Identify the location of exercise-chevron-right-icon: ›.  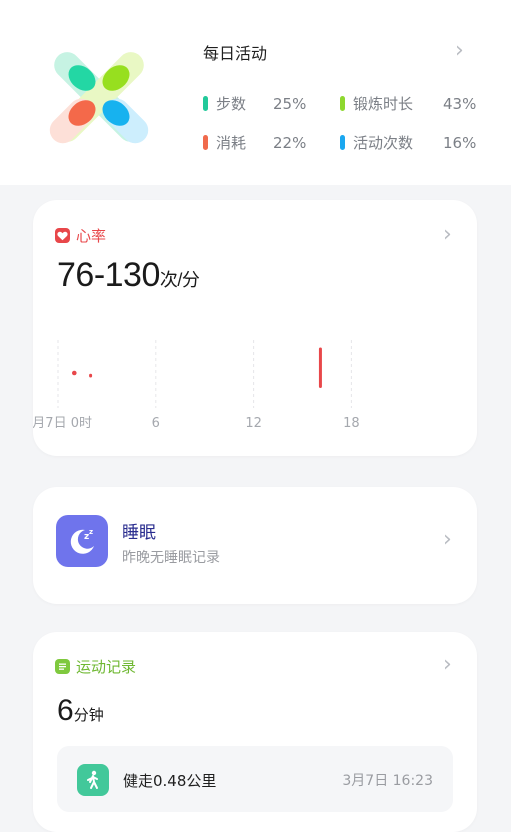
(447, 664).